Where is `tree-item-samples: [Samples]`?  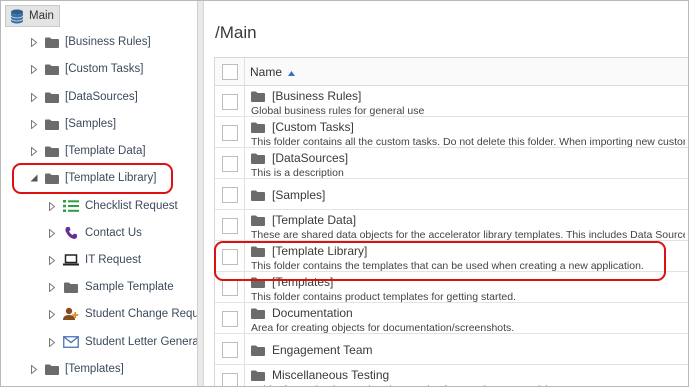
tree-item-samples: [Samples] is located at coordinates (72, 124).